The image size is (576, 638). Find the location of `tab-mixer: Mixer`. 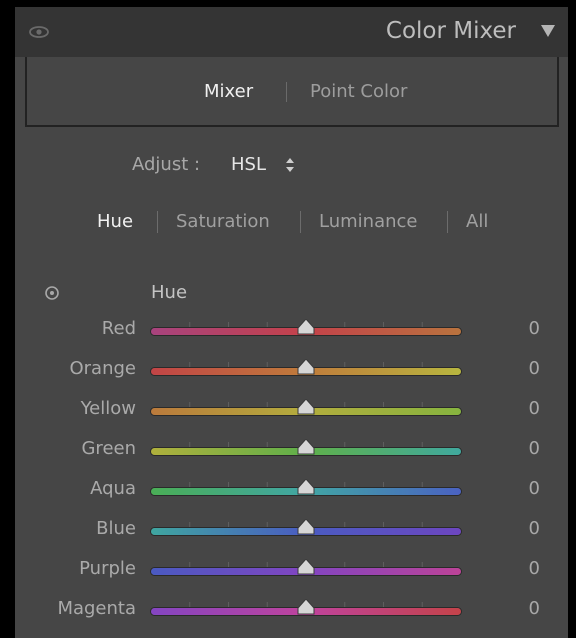

tab-mixer: Mixer is located at coordinates (228, 92).